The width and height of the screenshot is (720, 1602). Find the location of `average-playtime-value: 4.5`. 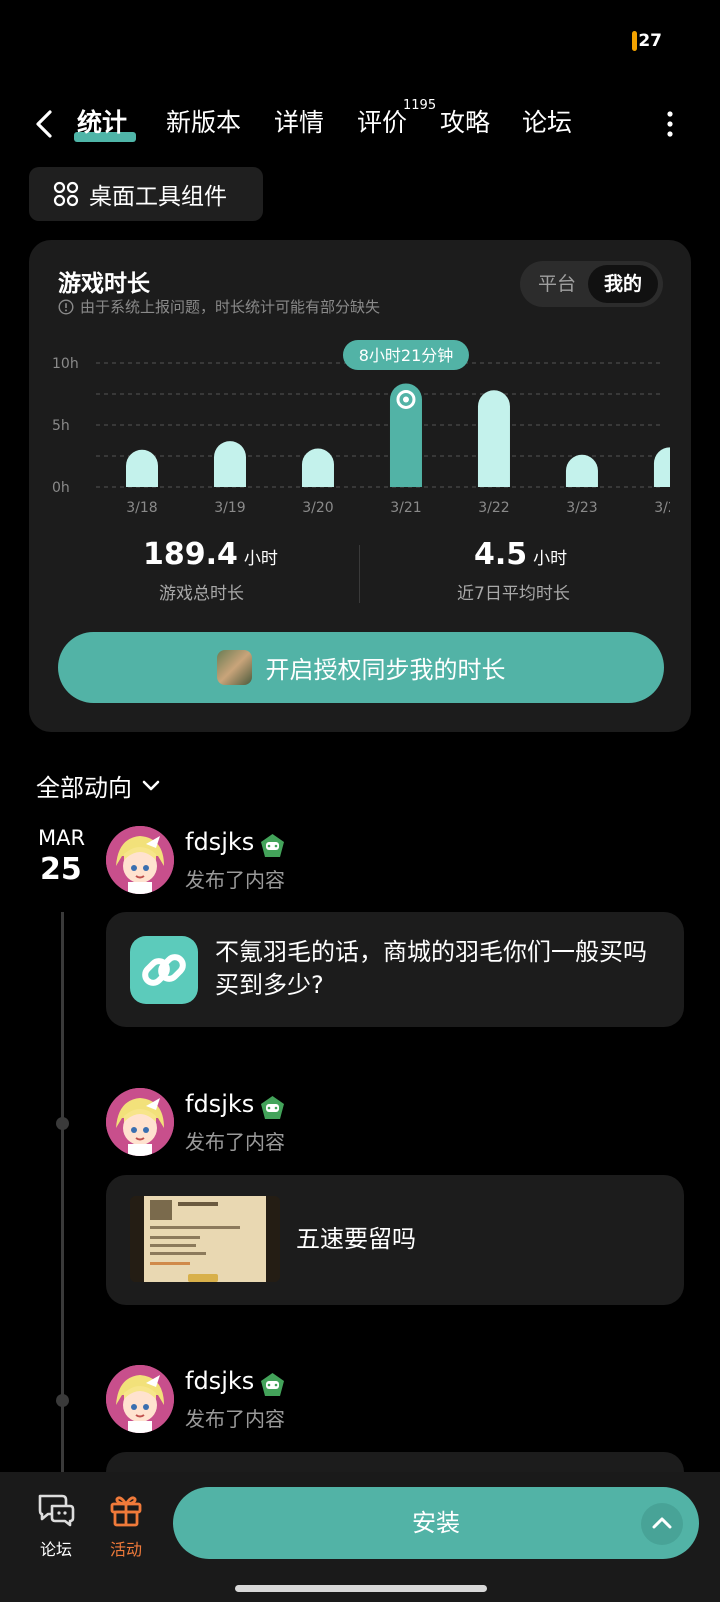

average-playtime-value: 4.5 is located at coordinates (501, 554).